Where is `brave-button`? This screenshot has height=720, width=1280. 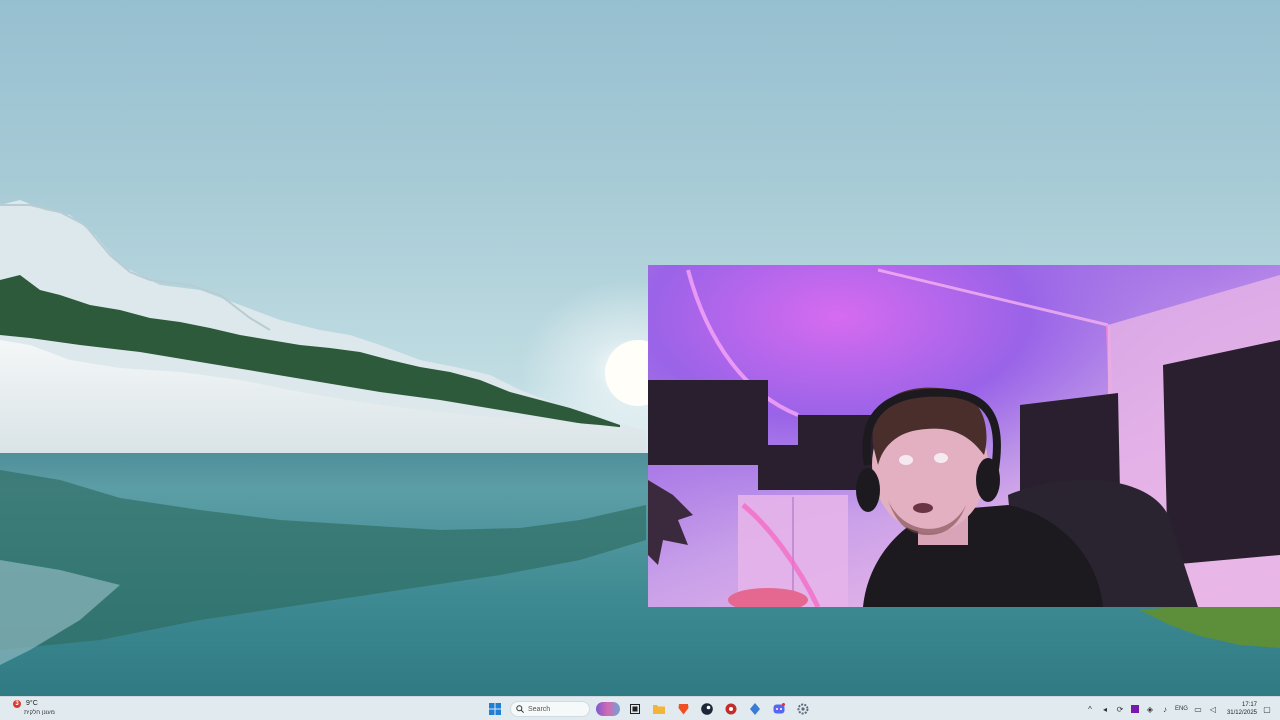 brave-button is located at coordinates (683, 709).